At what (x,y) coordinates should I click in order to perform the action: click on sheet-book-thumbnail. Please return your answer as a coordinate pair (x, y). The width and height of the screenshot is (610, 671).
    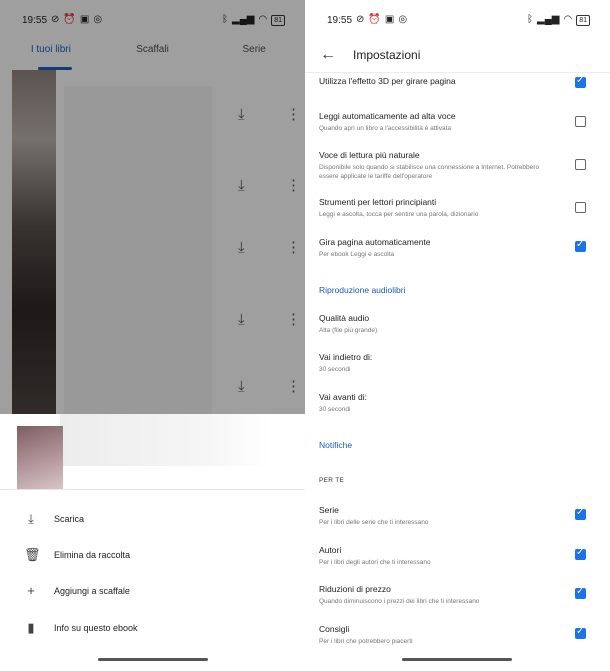
    Looking at the image, I should click on (40, 458).